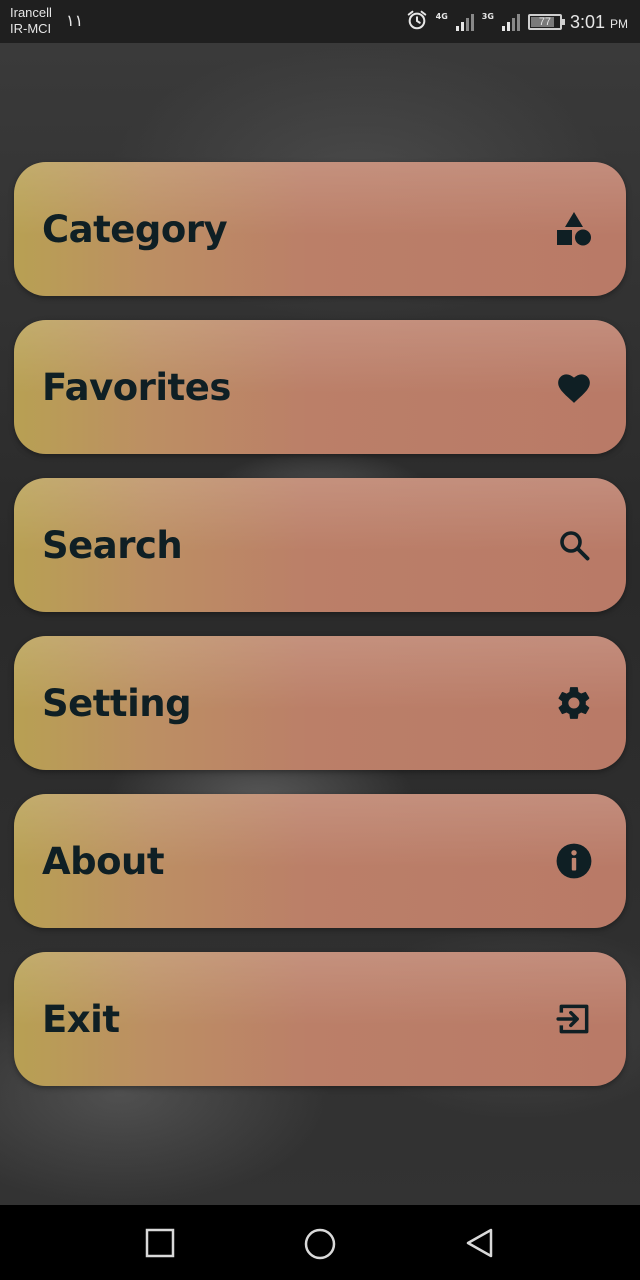 The height and width of the screenshot is (1280, 640). What do you see at coordinates (619, 23) in the screenshot?
I see `clock-ampm: PM` at bounding box center [619, 23].